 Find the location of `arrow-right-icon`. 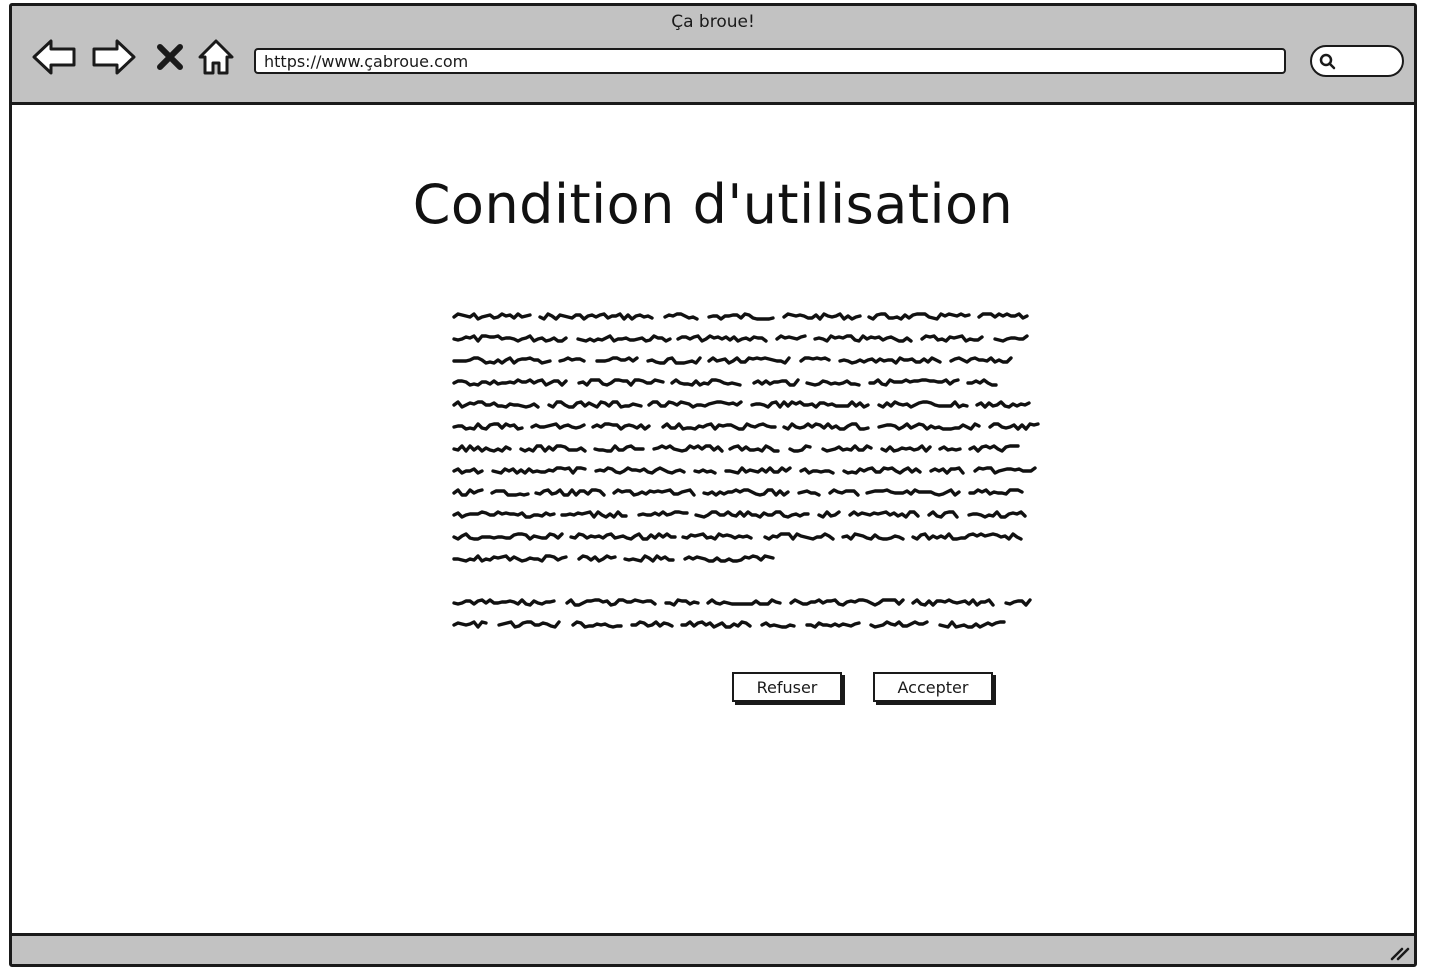

arrow-right-icon is located at coordinates (114, 57).